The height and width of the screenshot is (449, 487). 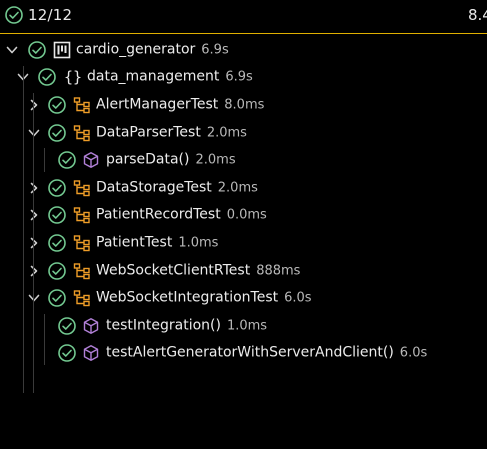 I want to click on tree-row-package: {} data_management 6.9s, so click(x=243, y=78).